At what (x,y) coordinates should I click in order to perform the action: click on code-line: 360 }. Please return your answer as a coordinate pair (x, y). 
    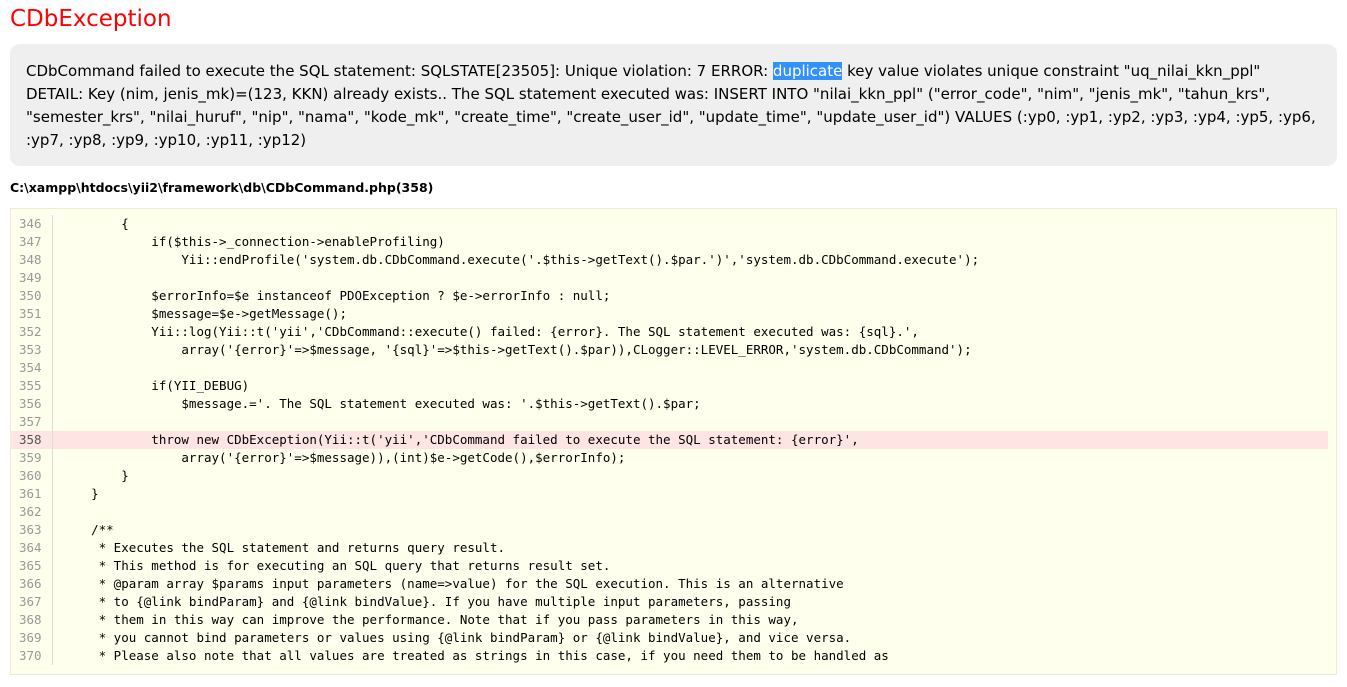
    Looking at the image, I should click on (669, 476).